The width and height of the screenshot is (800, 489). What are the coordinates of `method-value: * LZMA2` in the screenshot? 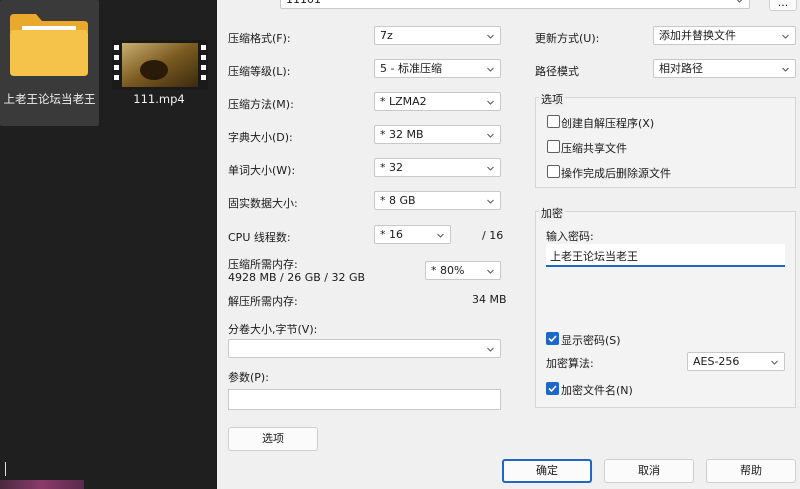 It's located at (403, 101).